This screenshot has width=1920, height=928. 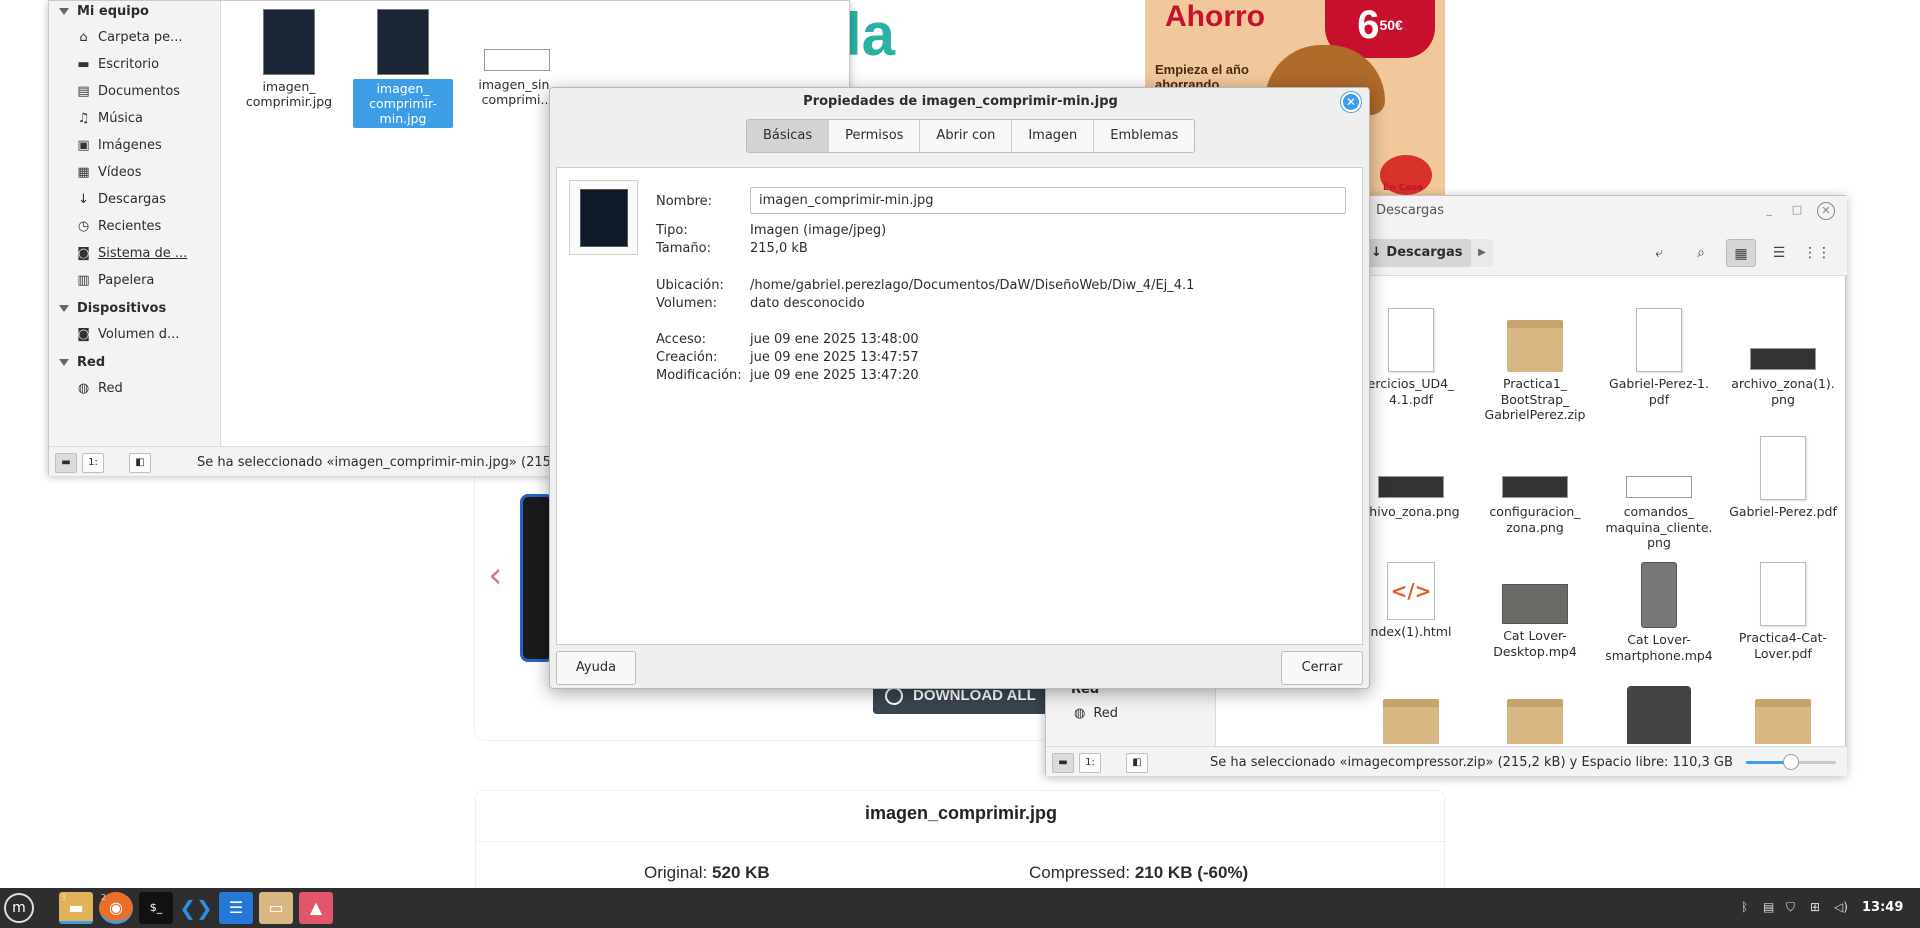 What do you see at coordinates (119, 145) in the screenshot?
I see `sidebar-item-imagenes: ▣ Imágenes` at bounding box center [119, 145].